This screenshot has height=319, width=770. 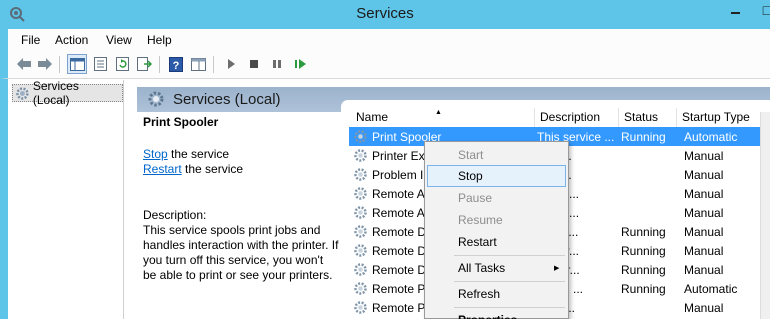 I want to click on refresh-icon, so click(x=122, y=64).